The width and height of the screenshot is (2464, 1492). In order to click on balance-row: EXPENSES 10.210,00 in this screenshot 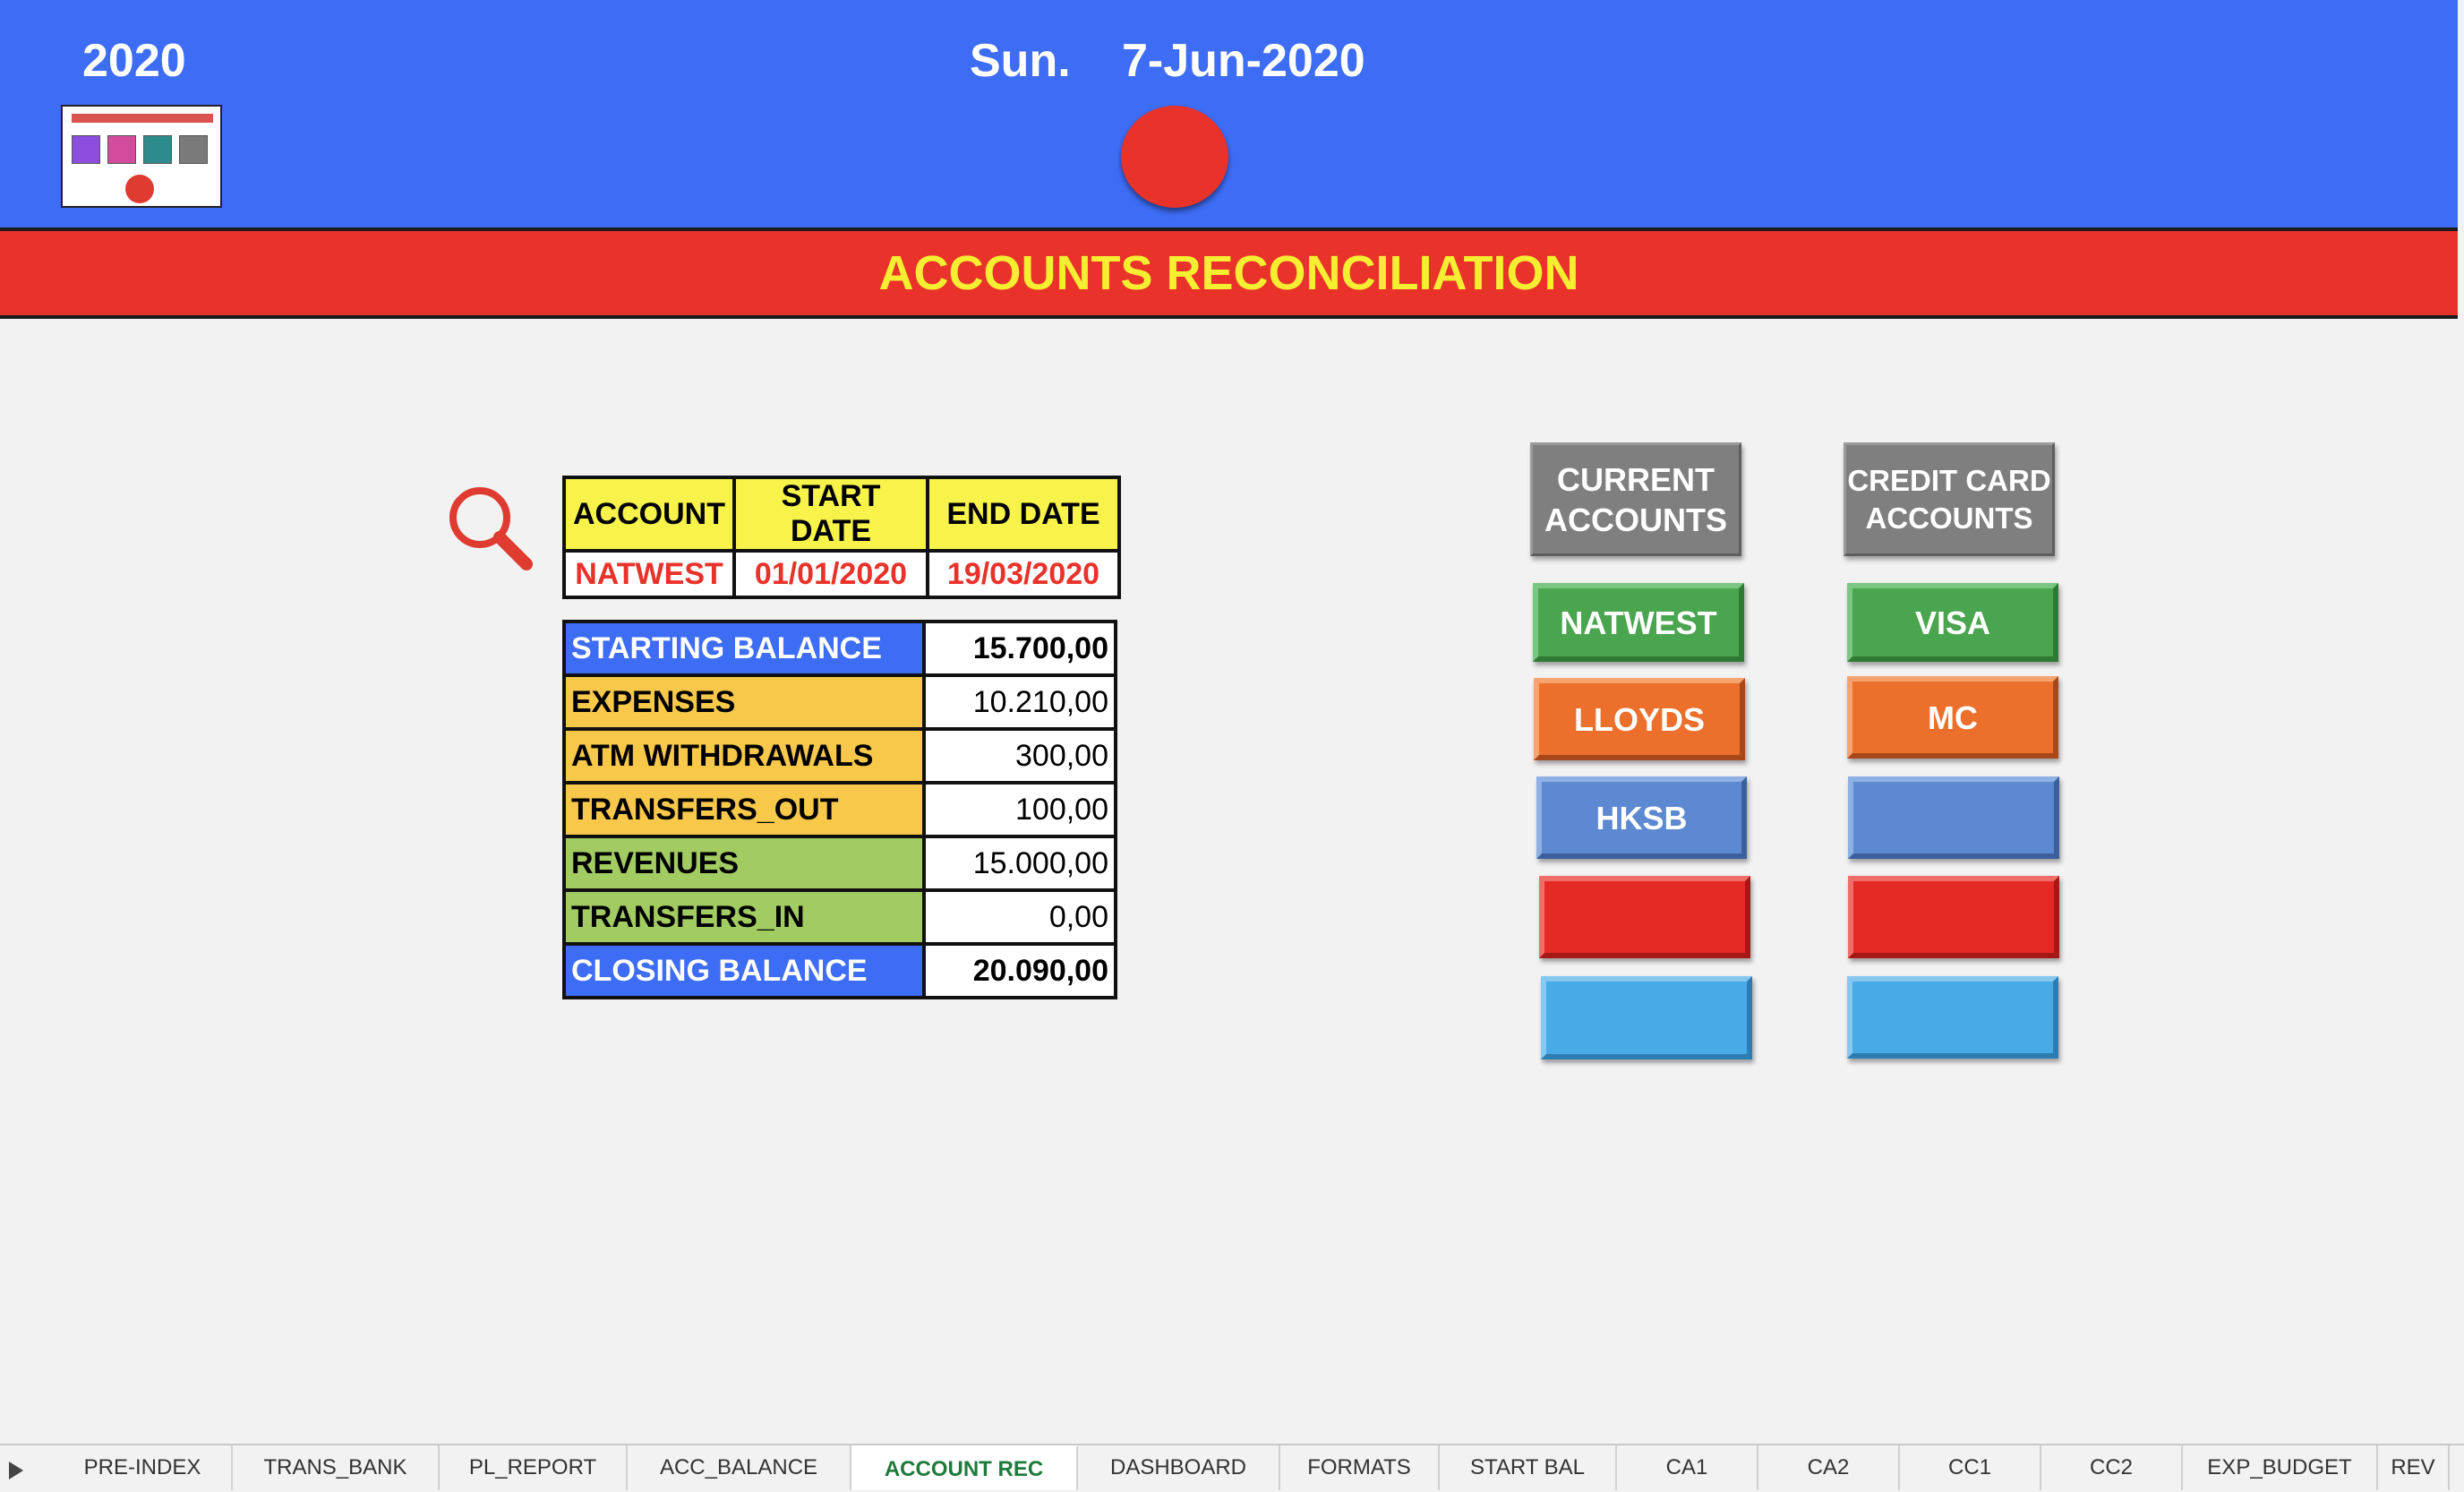, I will do `click(839, 702)`.